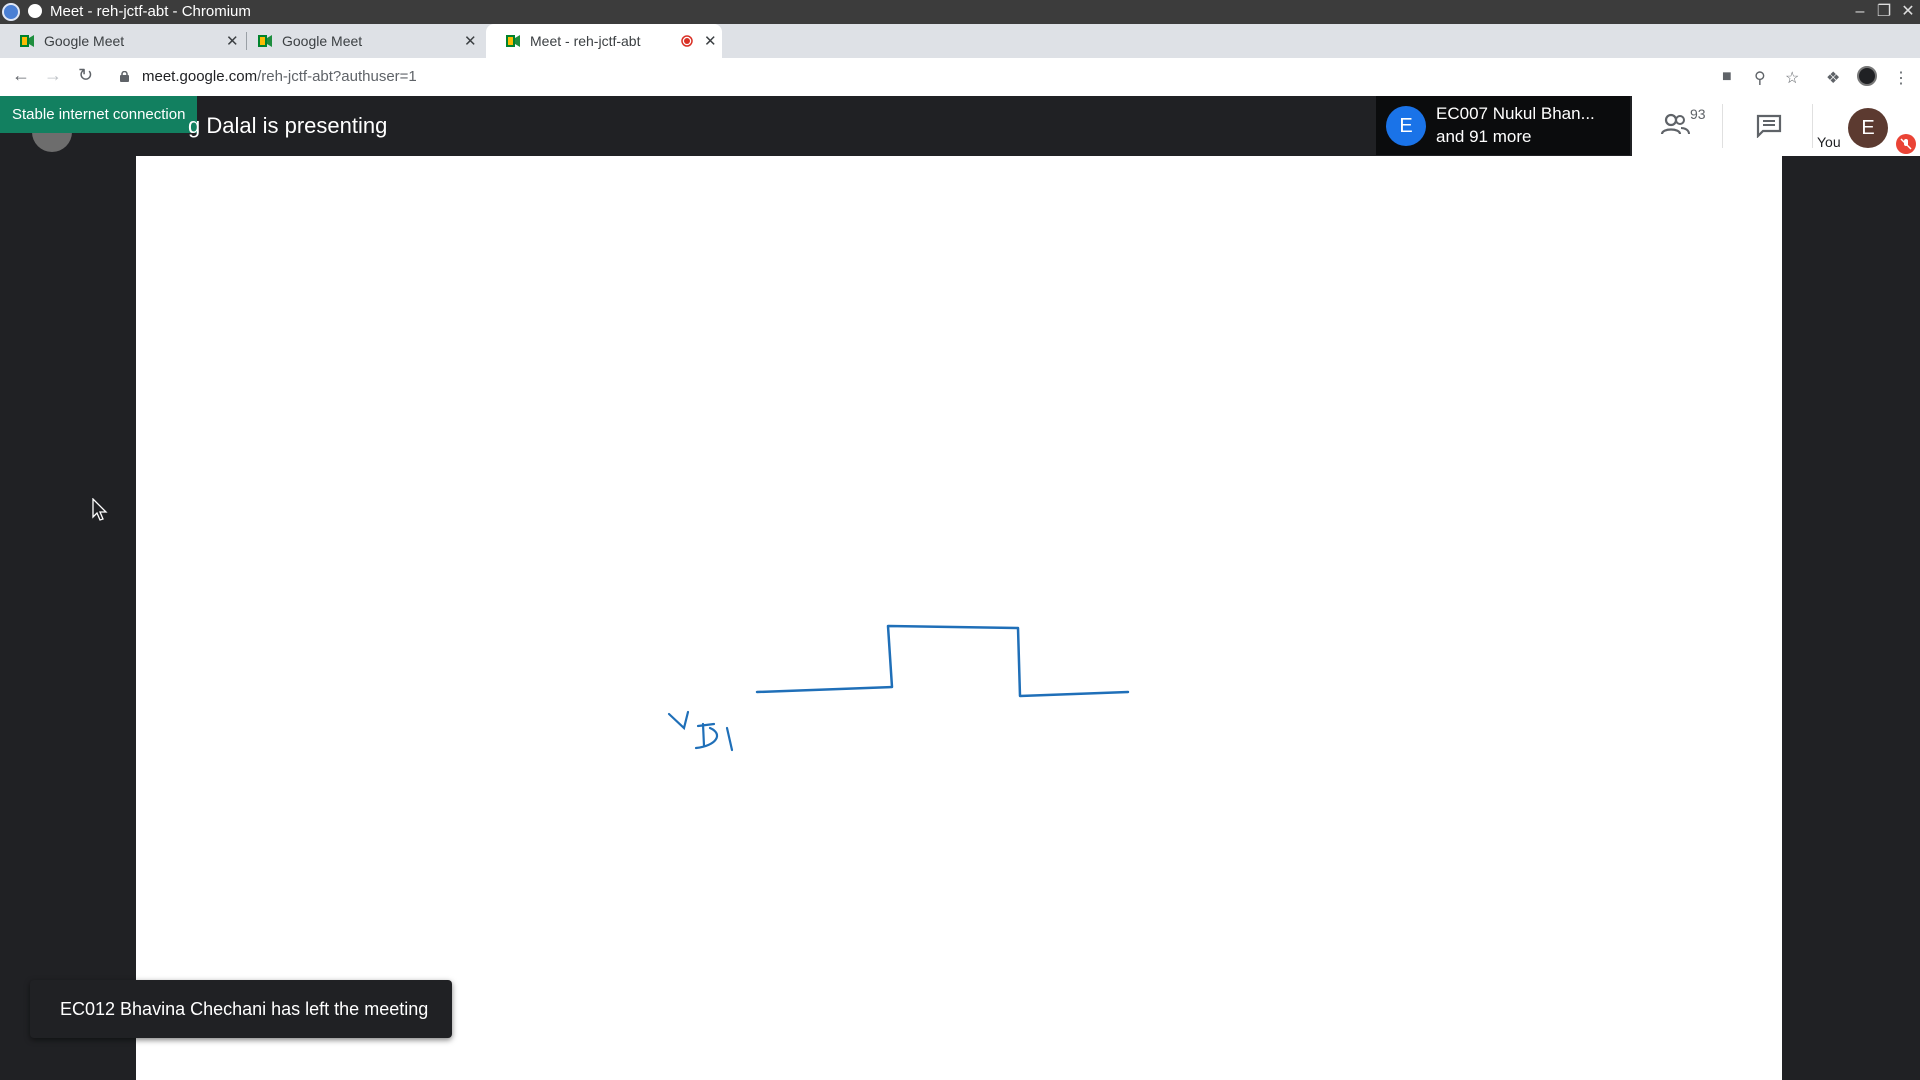  I want to click on maximize-icon: ❐, so click(1884, 12).